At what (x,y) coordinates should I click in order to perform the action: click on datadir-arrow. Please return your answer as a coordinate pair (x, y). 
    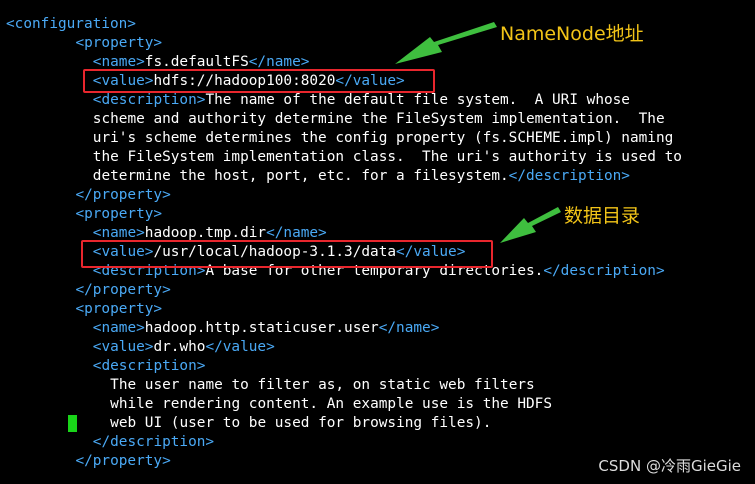
    Looking at the image, I should click on (530, 225).